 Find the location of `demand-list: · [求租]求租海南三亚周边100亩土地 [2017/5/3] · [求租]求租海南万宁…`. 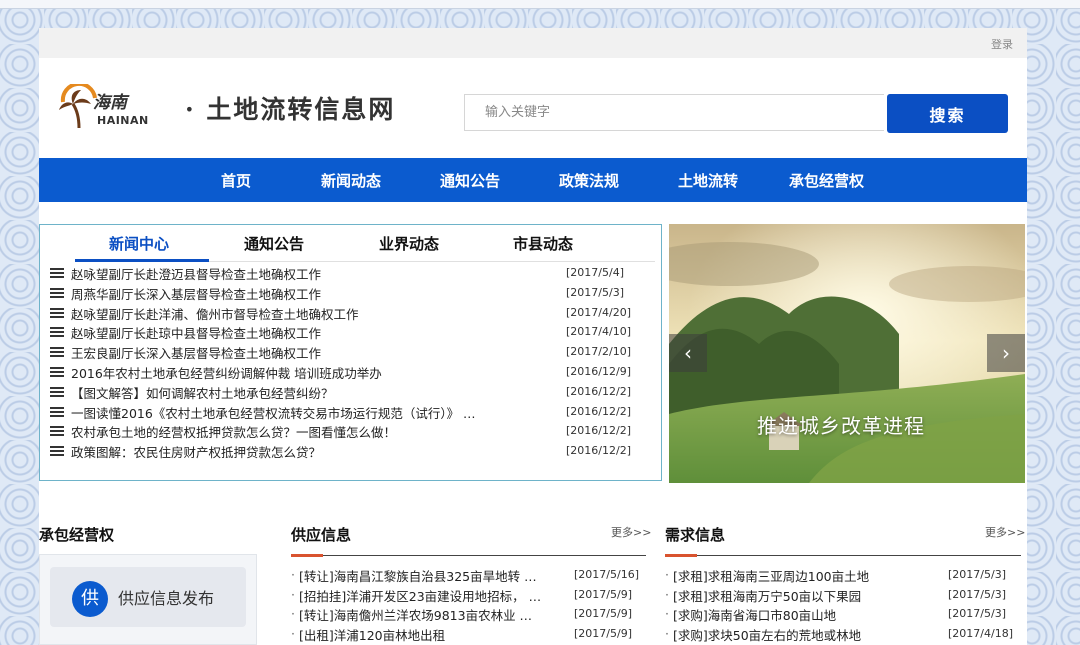

demand-list: · [求租]求租海南三亚周边100亩土地 [2017/5/3] · [求租]求租海南万宁… is located at coordinates (845, 603).